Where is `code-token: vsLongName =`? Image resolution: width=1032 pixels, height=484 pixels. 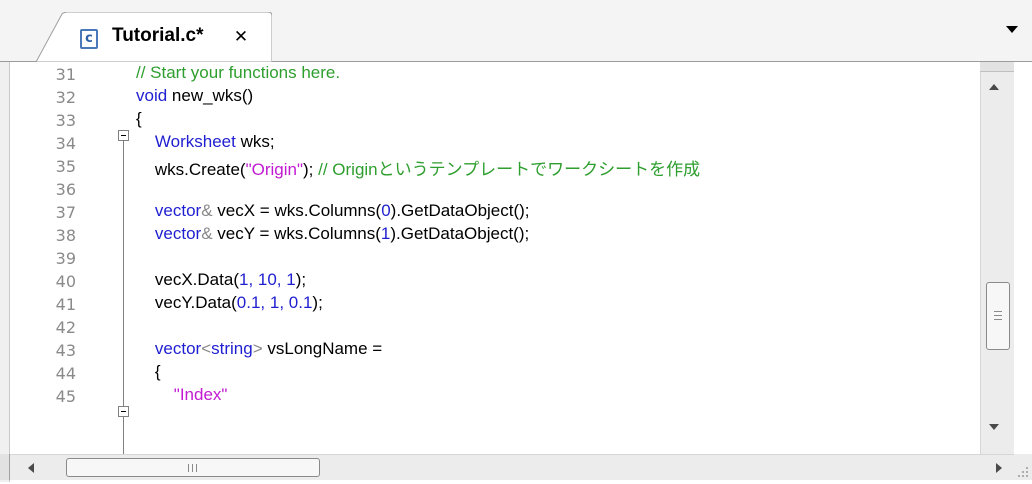
code-token: vsLongName = is located at coordinates (322, 348).